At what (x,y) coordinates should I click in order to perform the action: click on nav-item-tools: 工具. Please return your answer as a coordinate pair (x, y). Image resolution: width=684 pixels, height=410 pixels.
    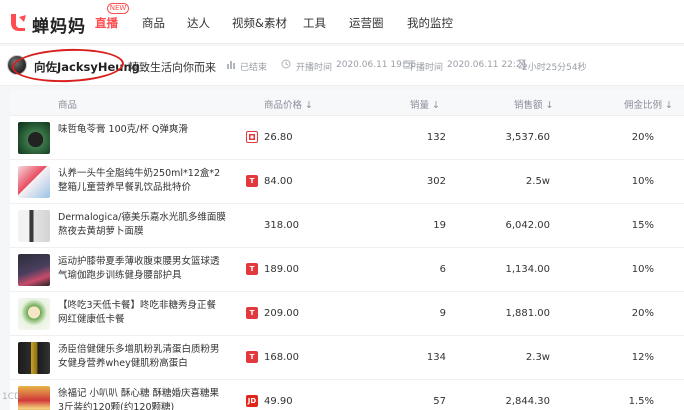
    Looking at the image, I should click on (314, 23).